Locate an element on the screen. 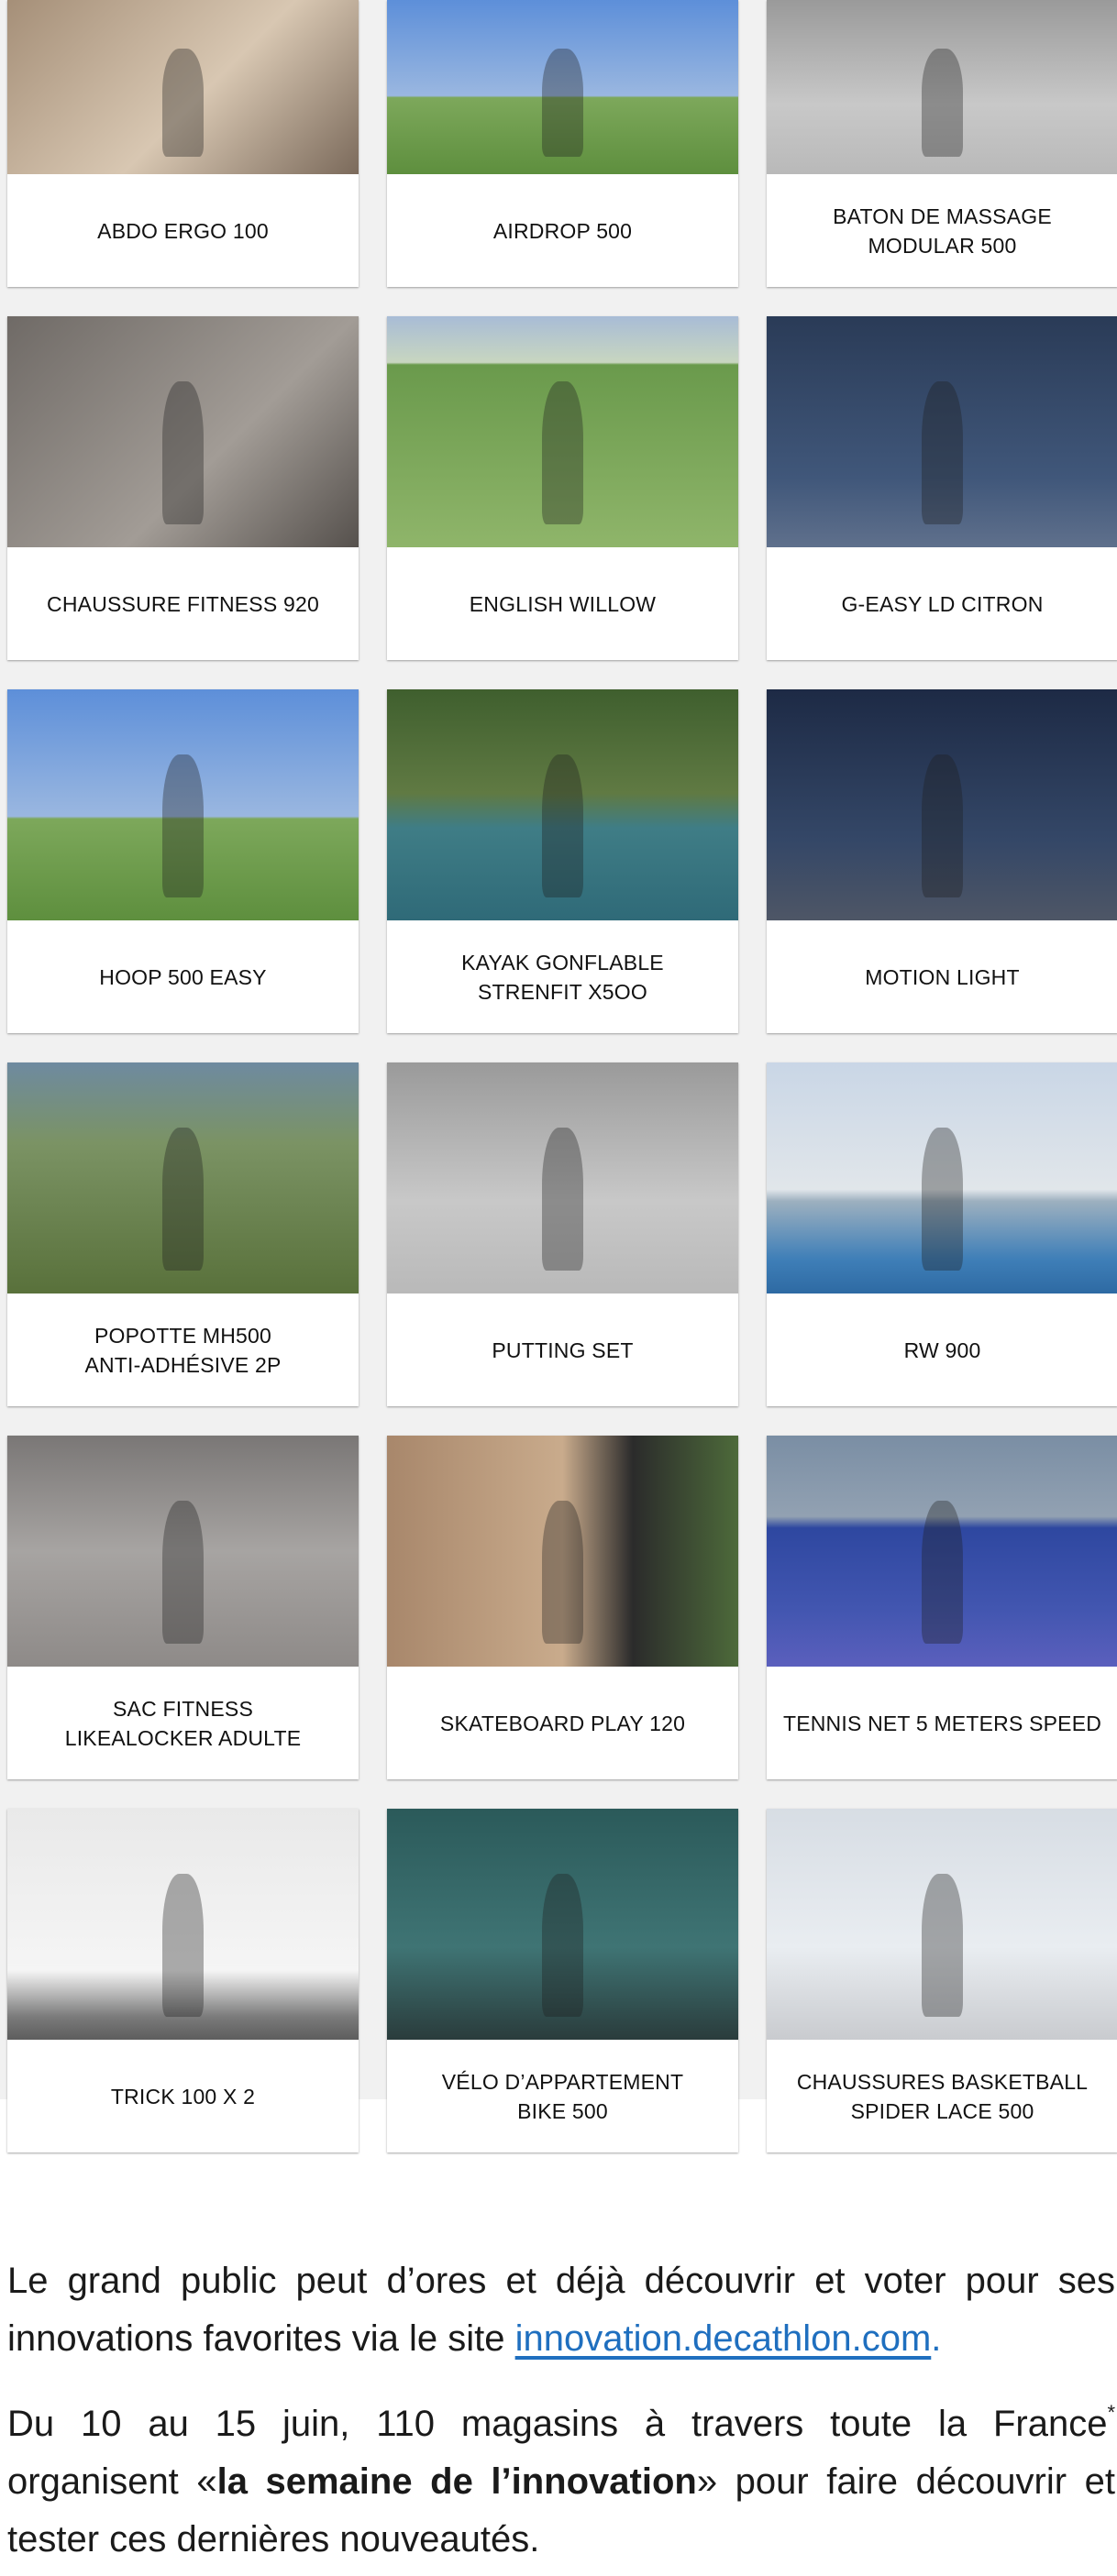 The image size is (1117, 2576). product-card: VÉLO D’APPARTEMENT BIKE 500 is located at coordinates (562, 1980).